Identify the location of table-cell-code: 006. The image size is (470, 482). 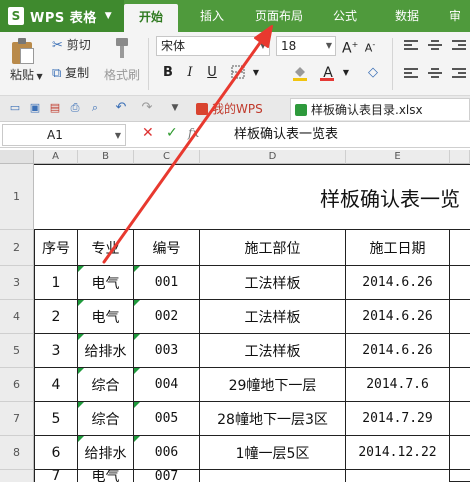
(167, 453).